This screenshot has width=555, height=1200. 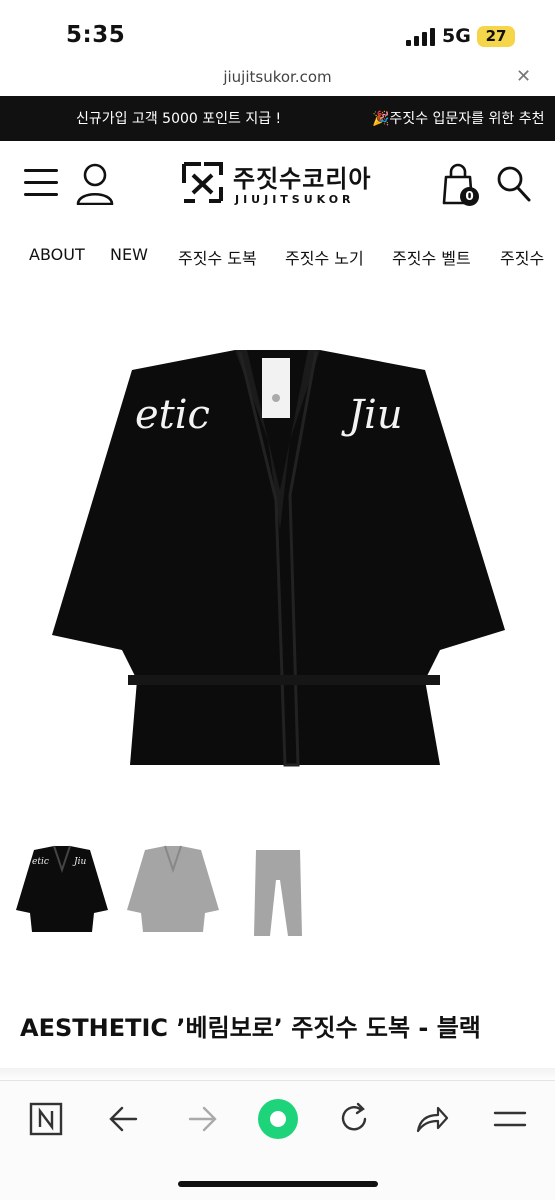 What do you see at coordinates (431, 257) in the screenshot?
I see `nav-item-belt: 주짓수 벨트` at bounding box center [431, 257].